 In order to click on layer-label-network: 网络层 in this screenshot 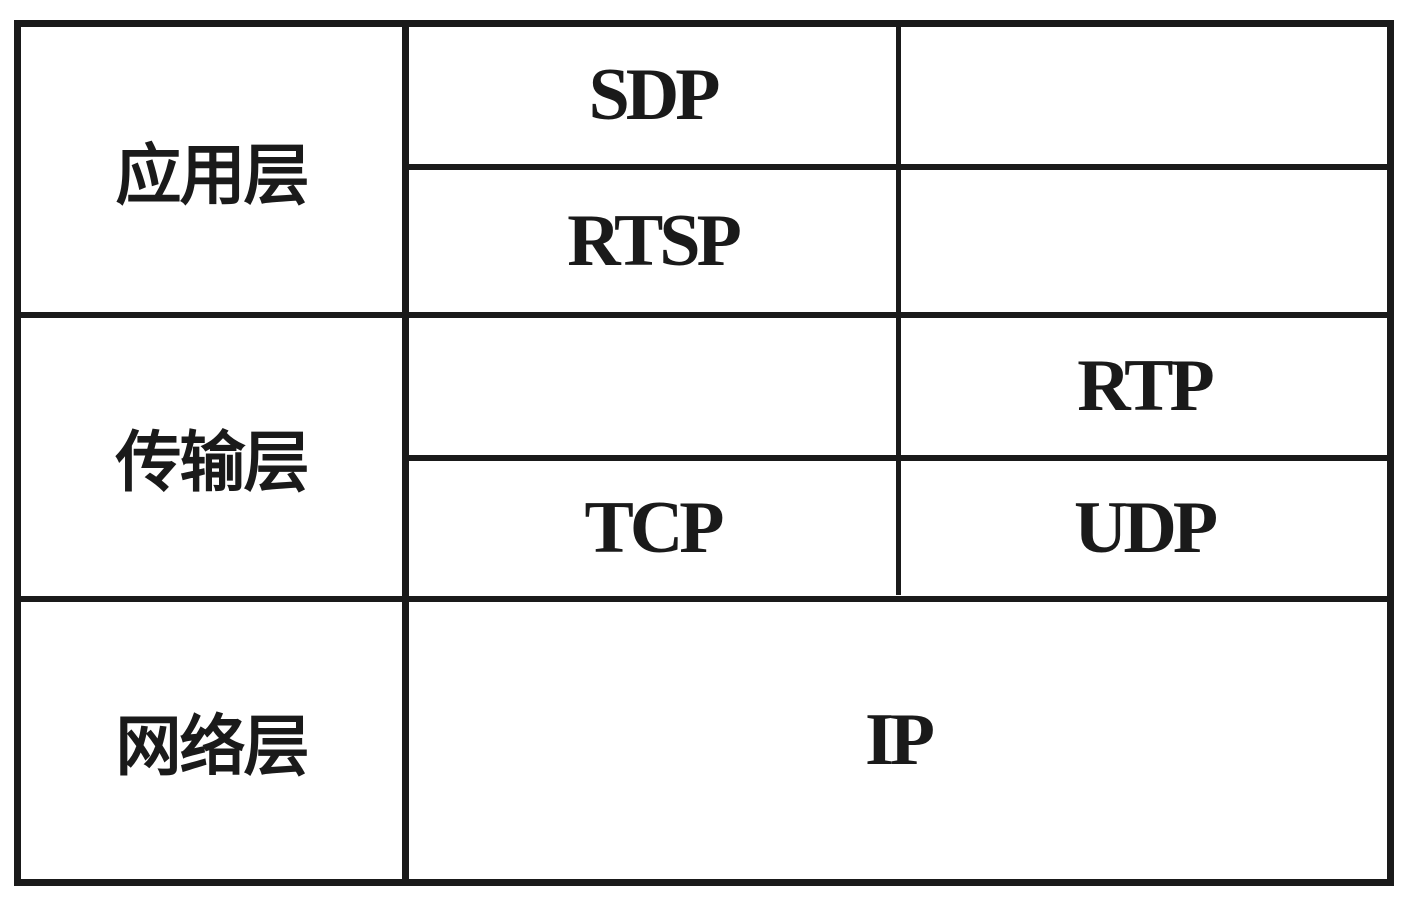, I will do `click(212, 746)`.